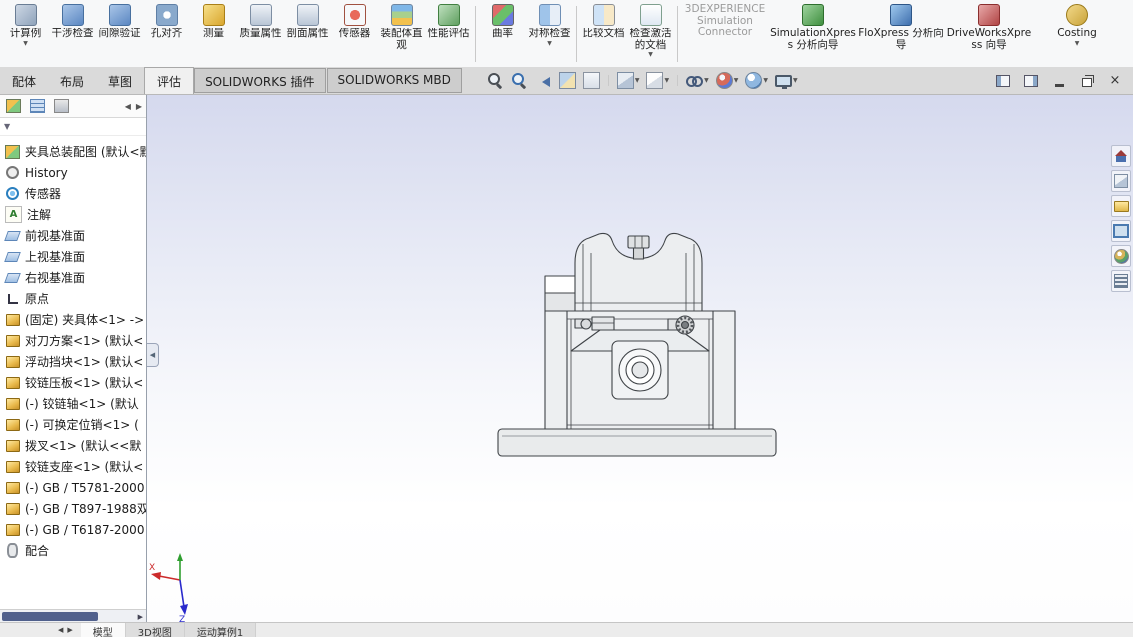 The width and height of the screenshot is (1133, 637). Describe the element at coordinates (120, 80) in the screenshot. I see `command-tab: 草图` at that location.